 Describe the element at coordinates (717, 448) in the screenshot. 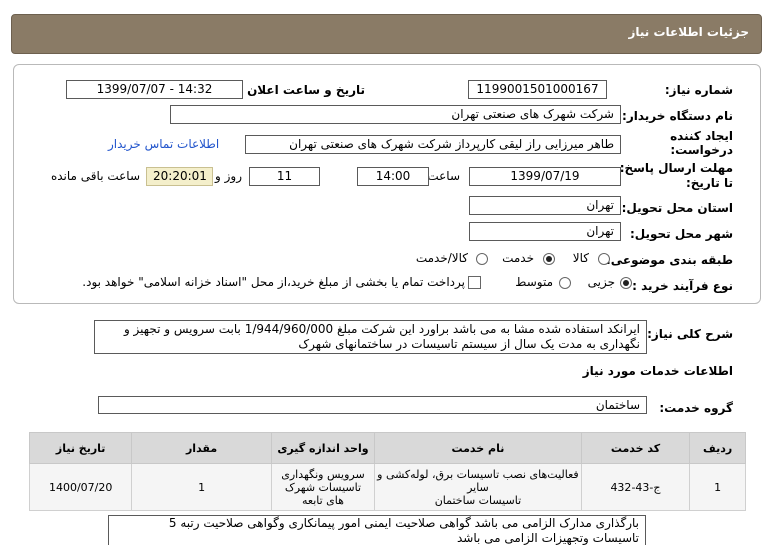

I see `col-index: ردیف` at that location.